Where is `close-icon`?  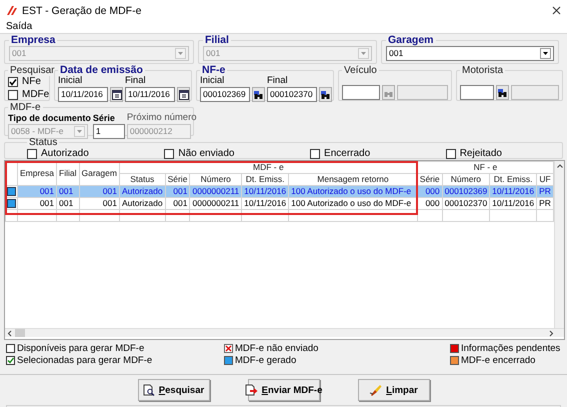 close-icon is located at coordinates (556, 10).